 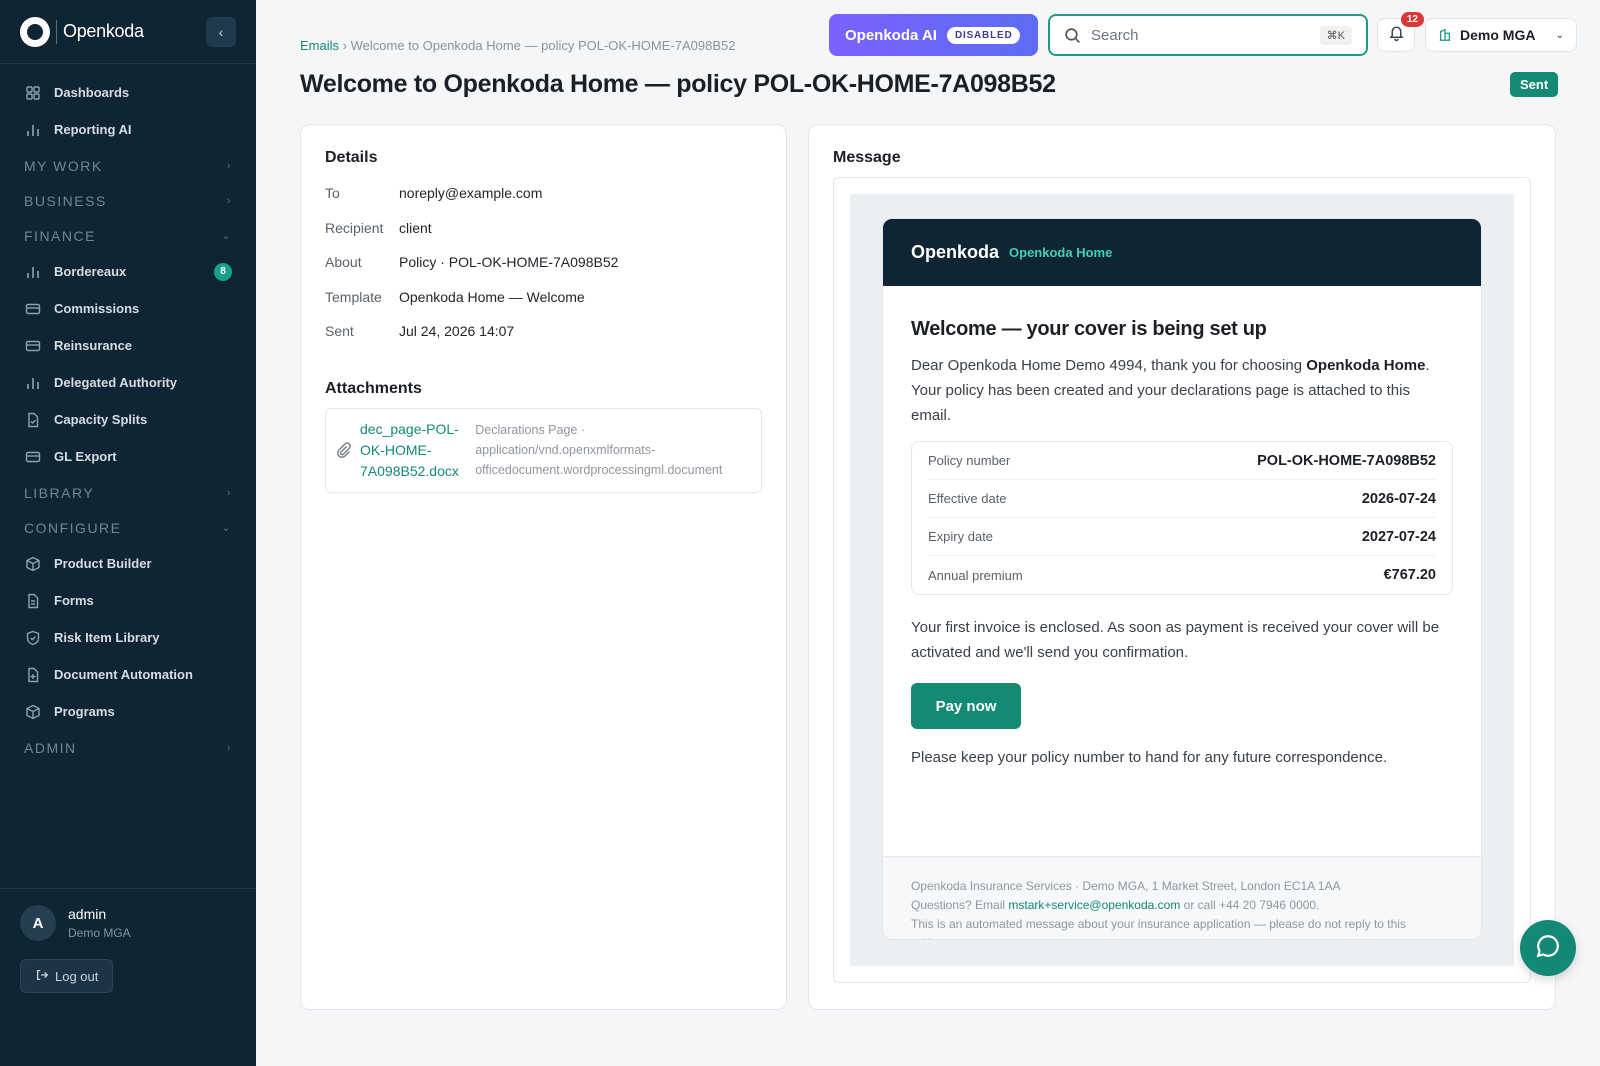 I want to click on policy-key: Annual premium, so click(x=975, y=575).